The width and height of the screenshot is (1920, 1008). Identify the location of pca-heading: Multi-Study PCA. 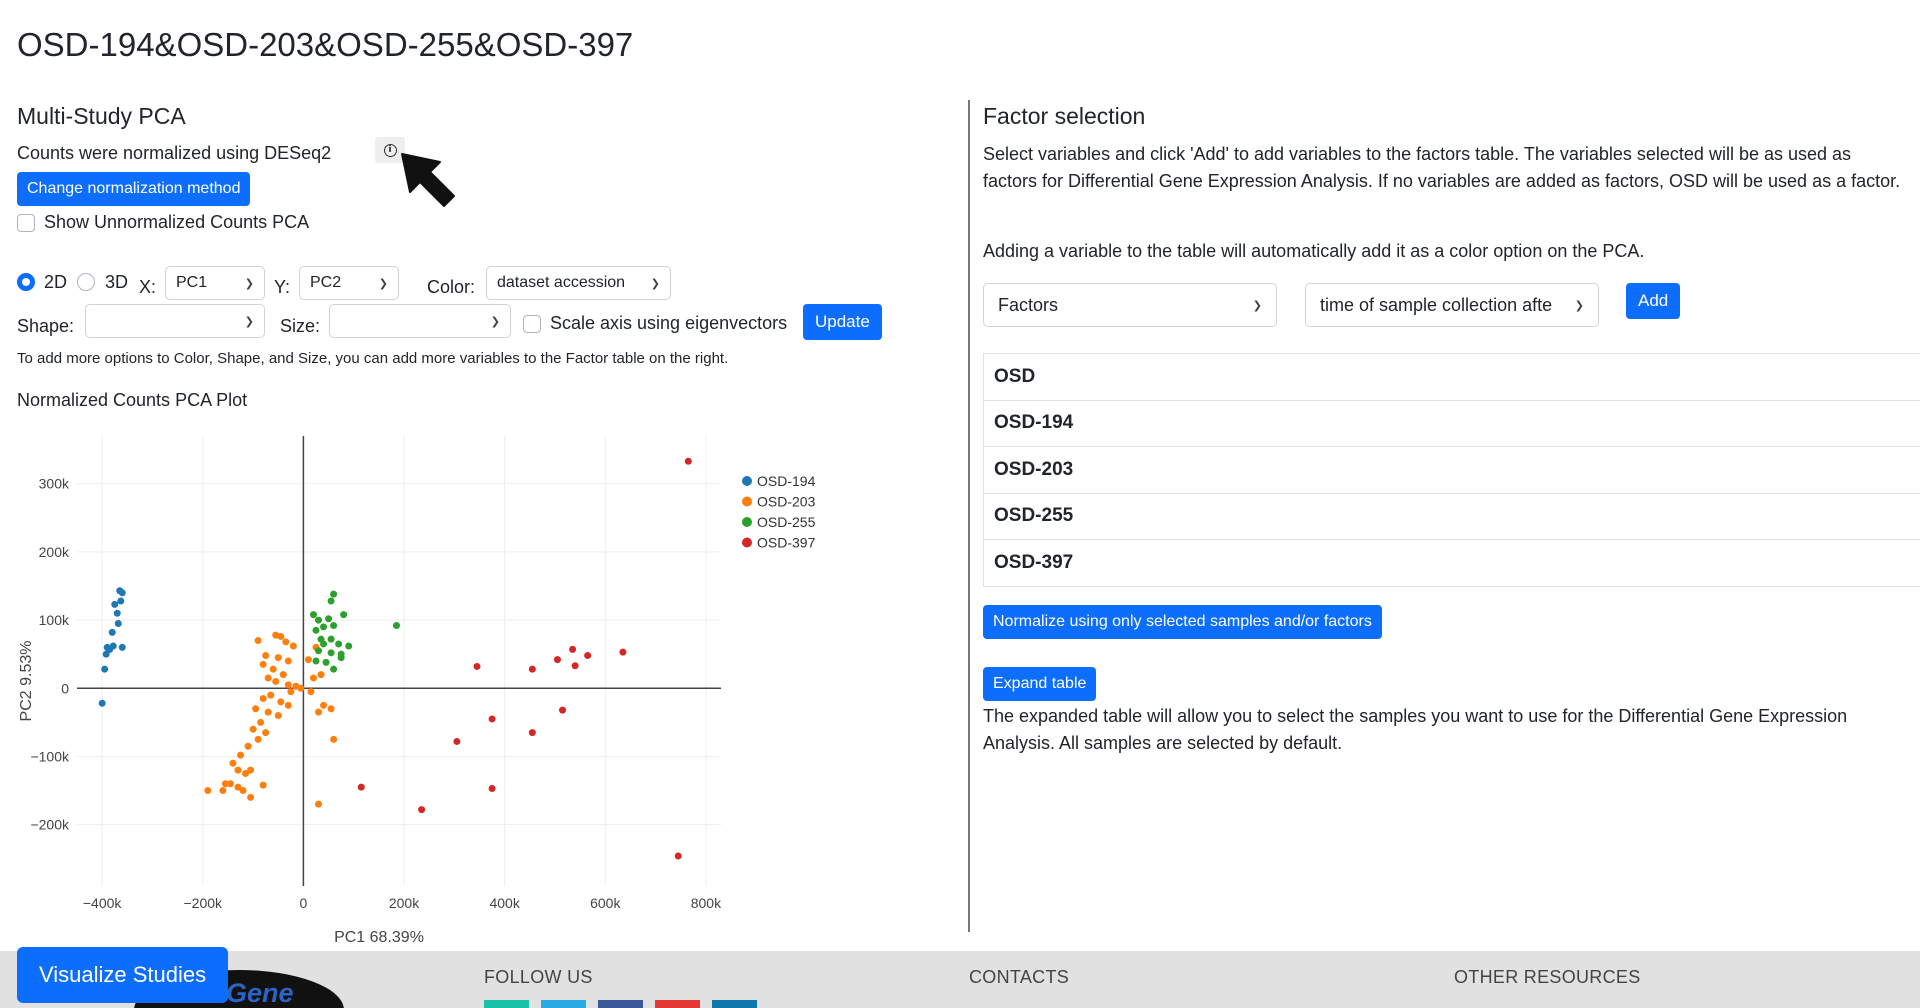
(101, 116).